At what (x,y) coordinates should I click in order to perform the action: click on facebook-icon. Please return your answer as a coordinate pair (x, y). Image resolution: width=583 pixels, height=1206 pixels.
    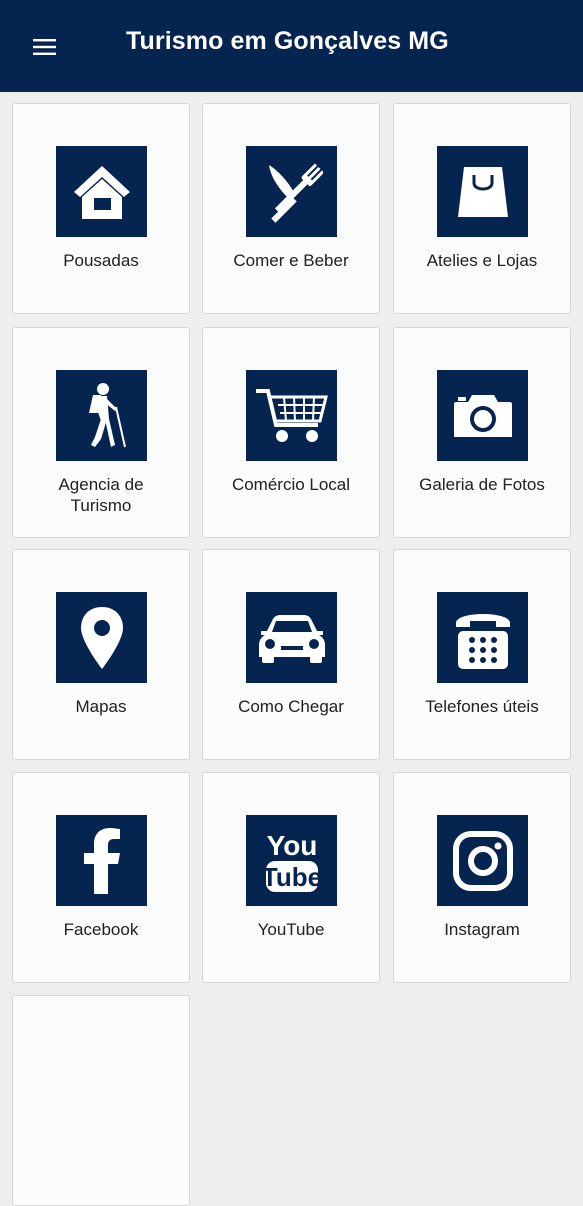
    Looking at the image, I should click on (101, 860).